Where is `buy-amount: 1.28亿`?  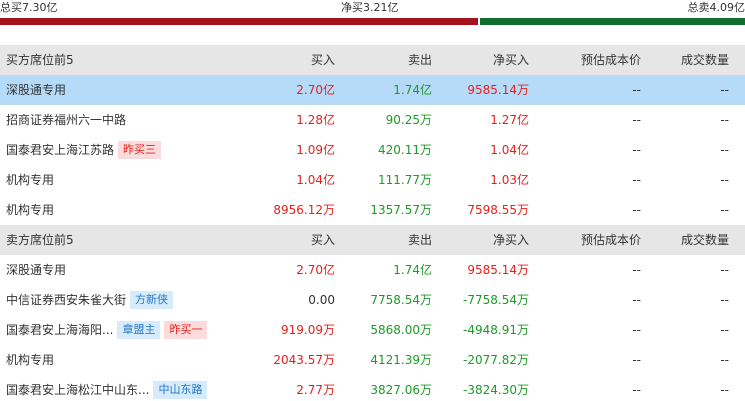 buy-amount: 1.28亿 is located at coordinates (315, 120).